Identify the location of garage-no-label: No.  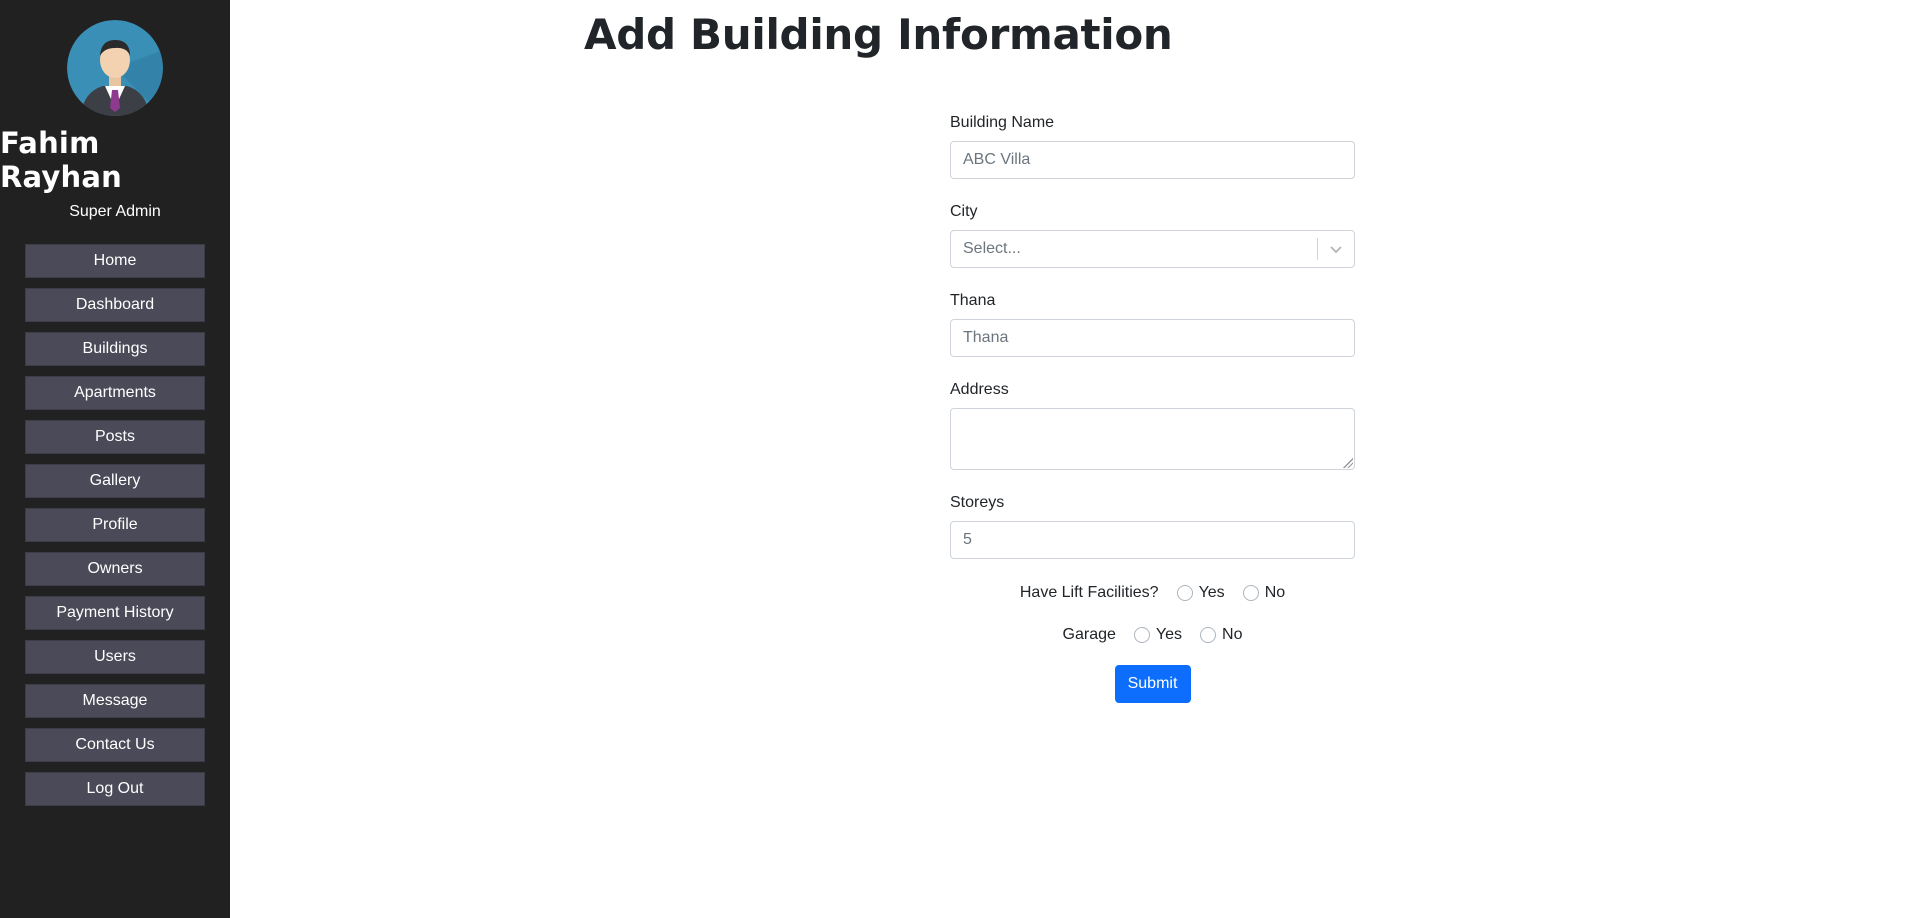
(1232, 635).